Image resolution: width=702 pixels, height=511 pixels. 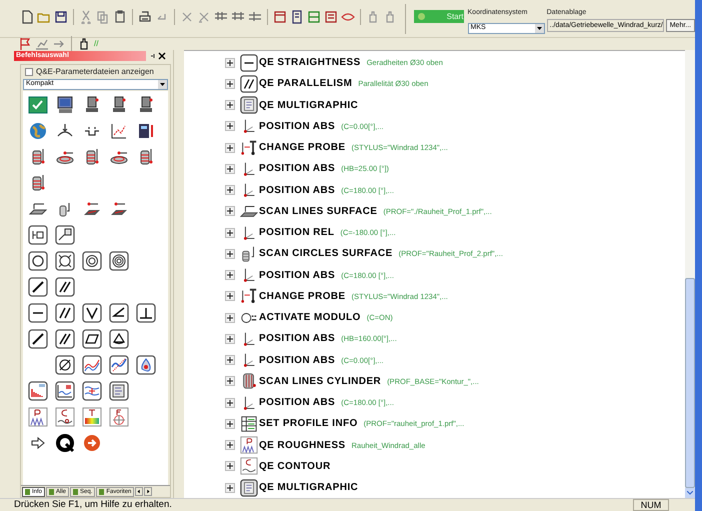 I want to click on calculator-icon, so click(x=146, y=131).